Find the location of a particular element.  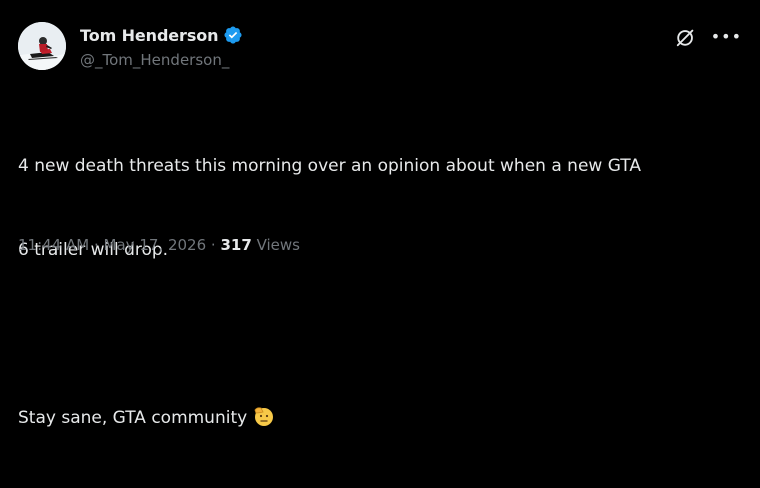

tweet-text-line: Stay sane, GTA community is located at coordinates (381, 418).